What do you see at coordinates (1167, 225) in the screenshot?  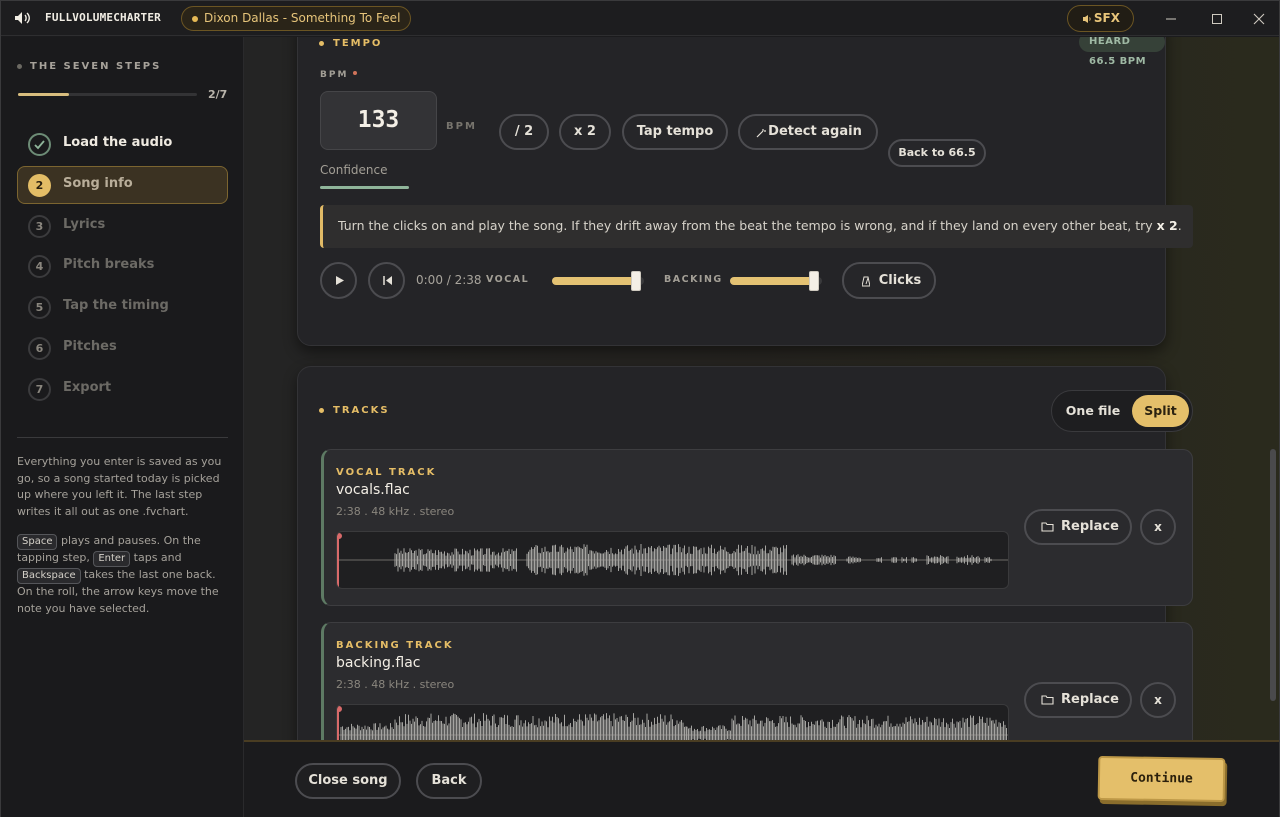 I see `hint-emphasis: x 2` at bounding box center [1167, 225].